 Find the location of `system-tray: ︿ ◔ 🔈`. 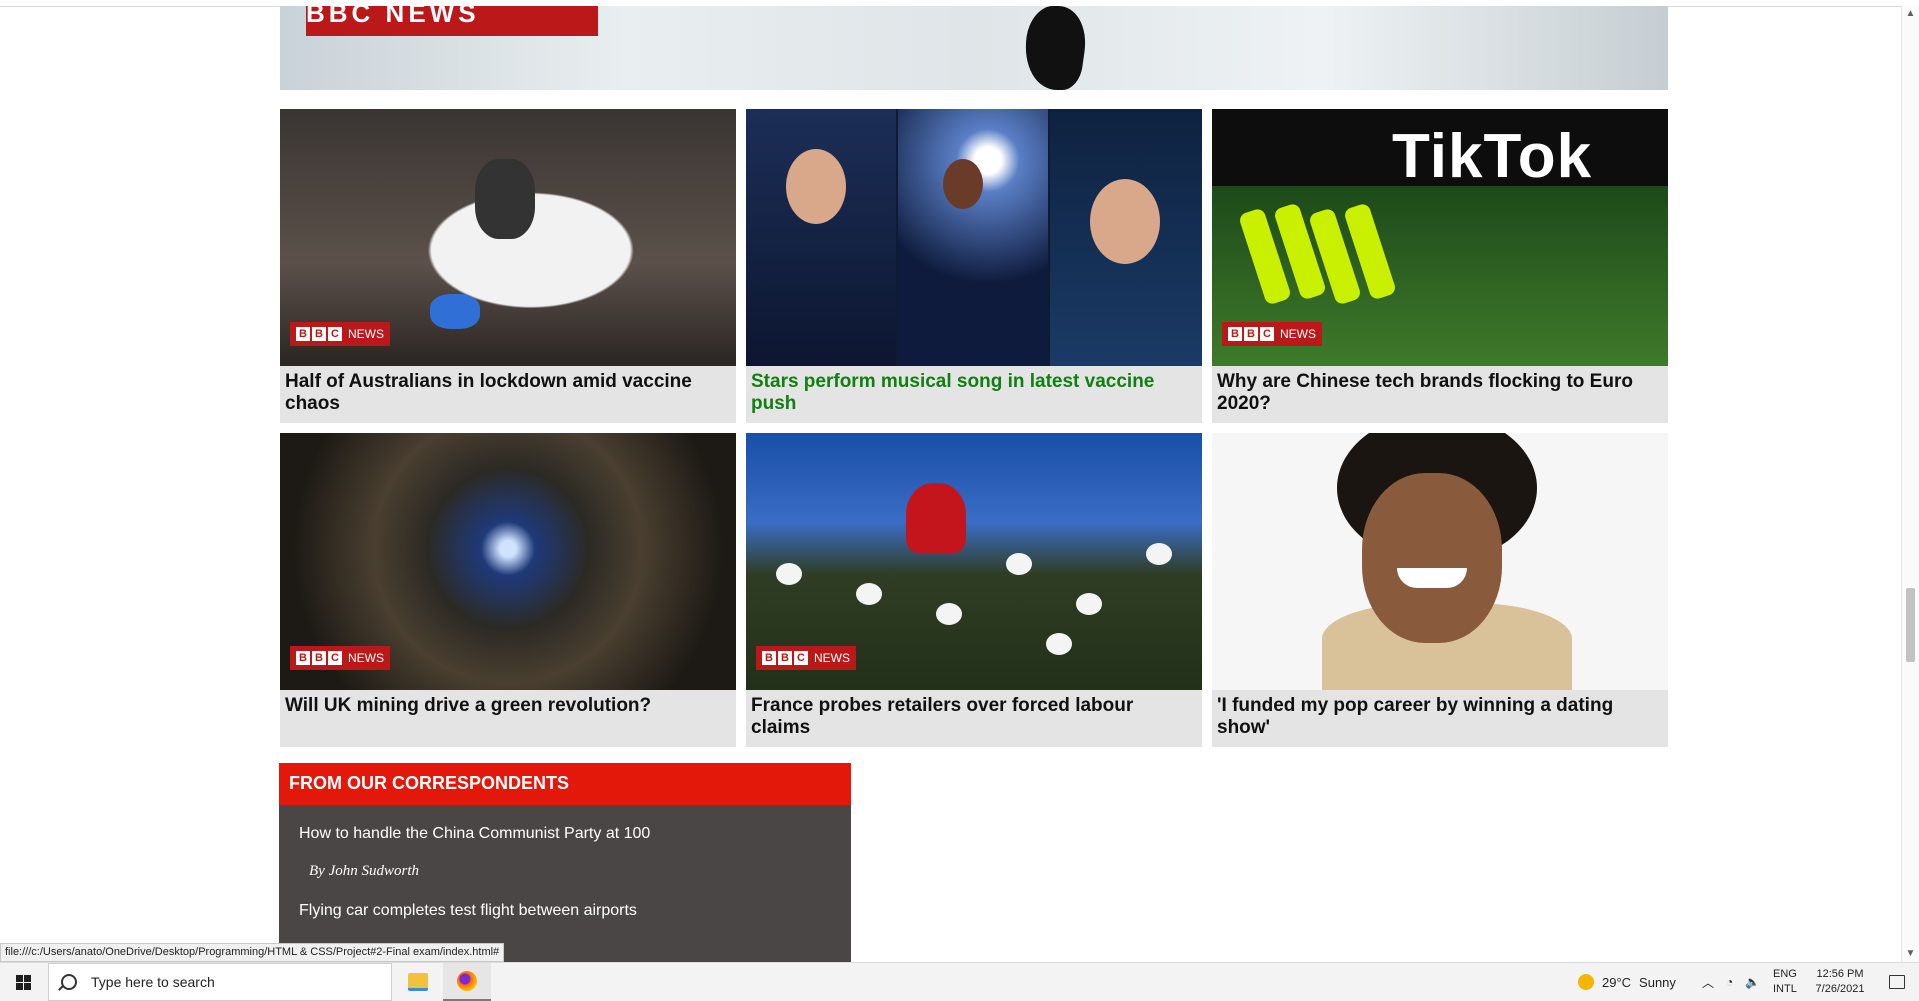

system-tray: ︿ ◔ 🔈 is located at coordinates (1731, 982).